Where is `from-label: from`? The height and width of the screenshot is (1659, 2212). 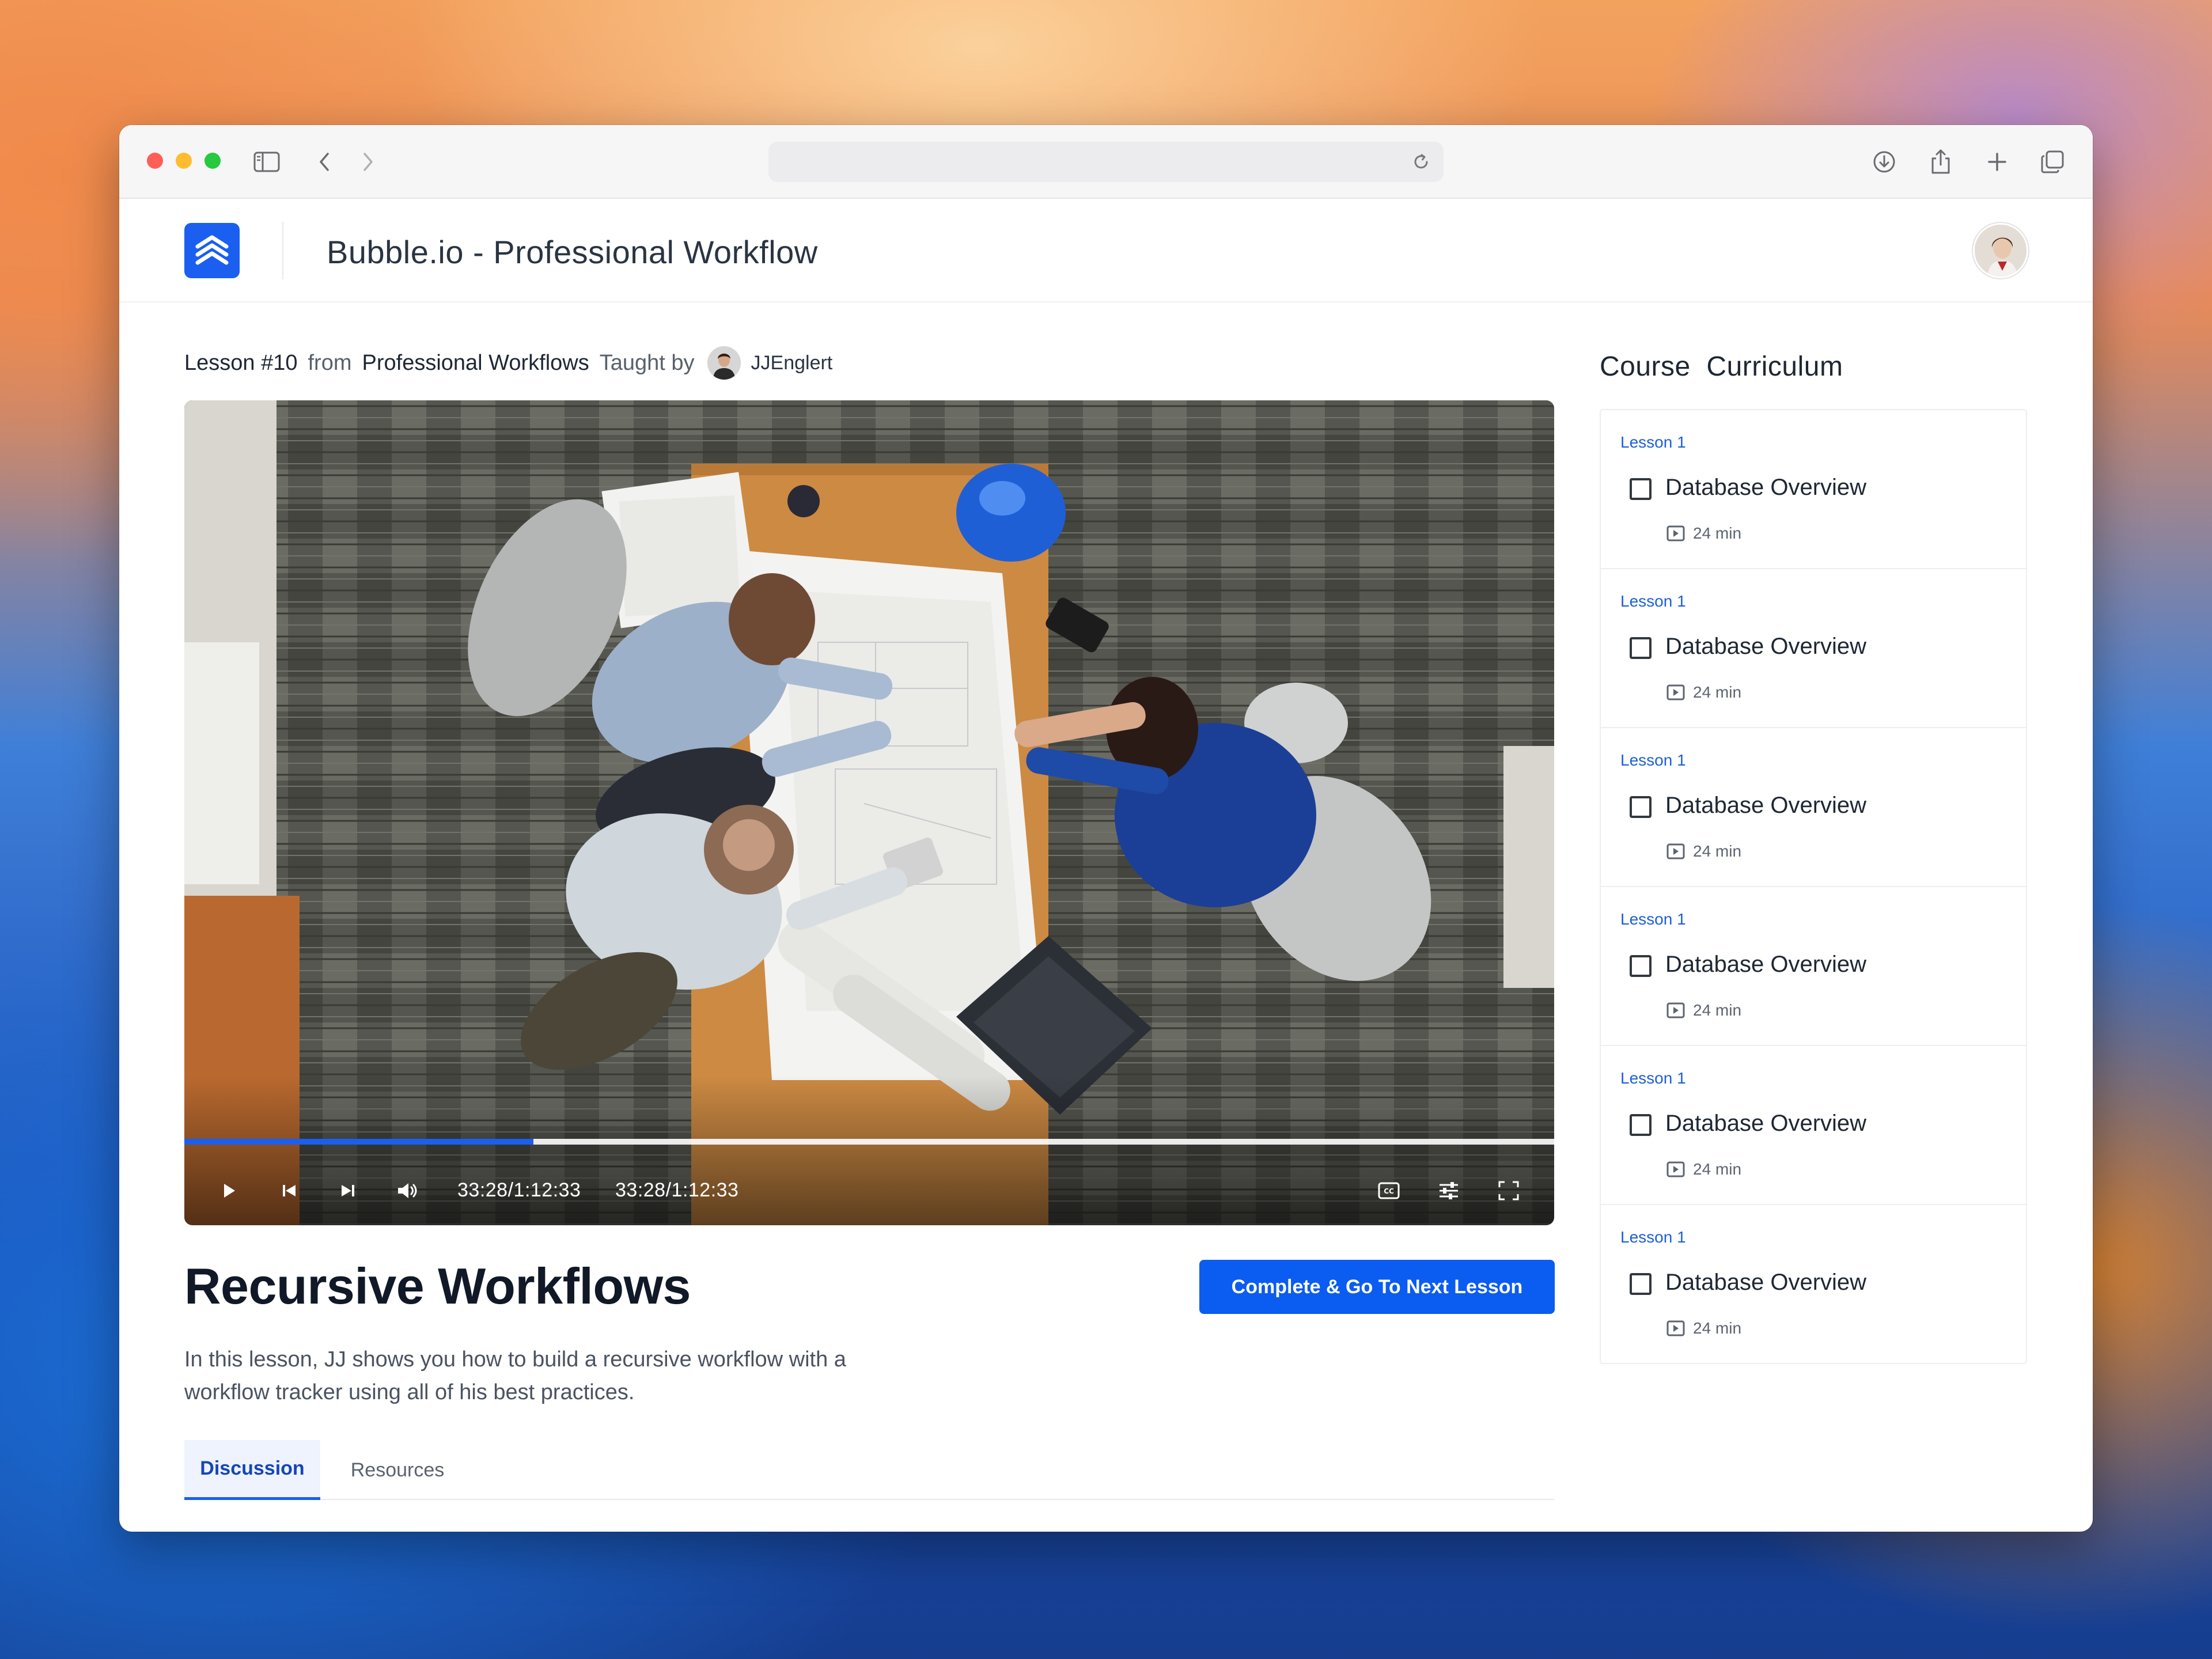 from-label: from is located at coordinates (330, 362).